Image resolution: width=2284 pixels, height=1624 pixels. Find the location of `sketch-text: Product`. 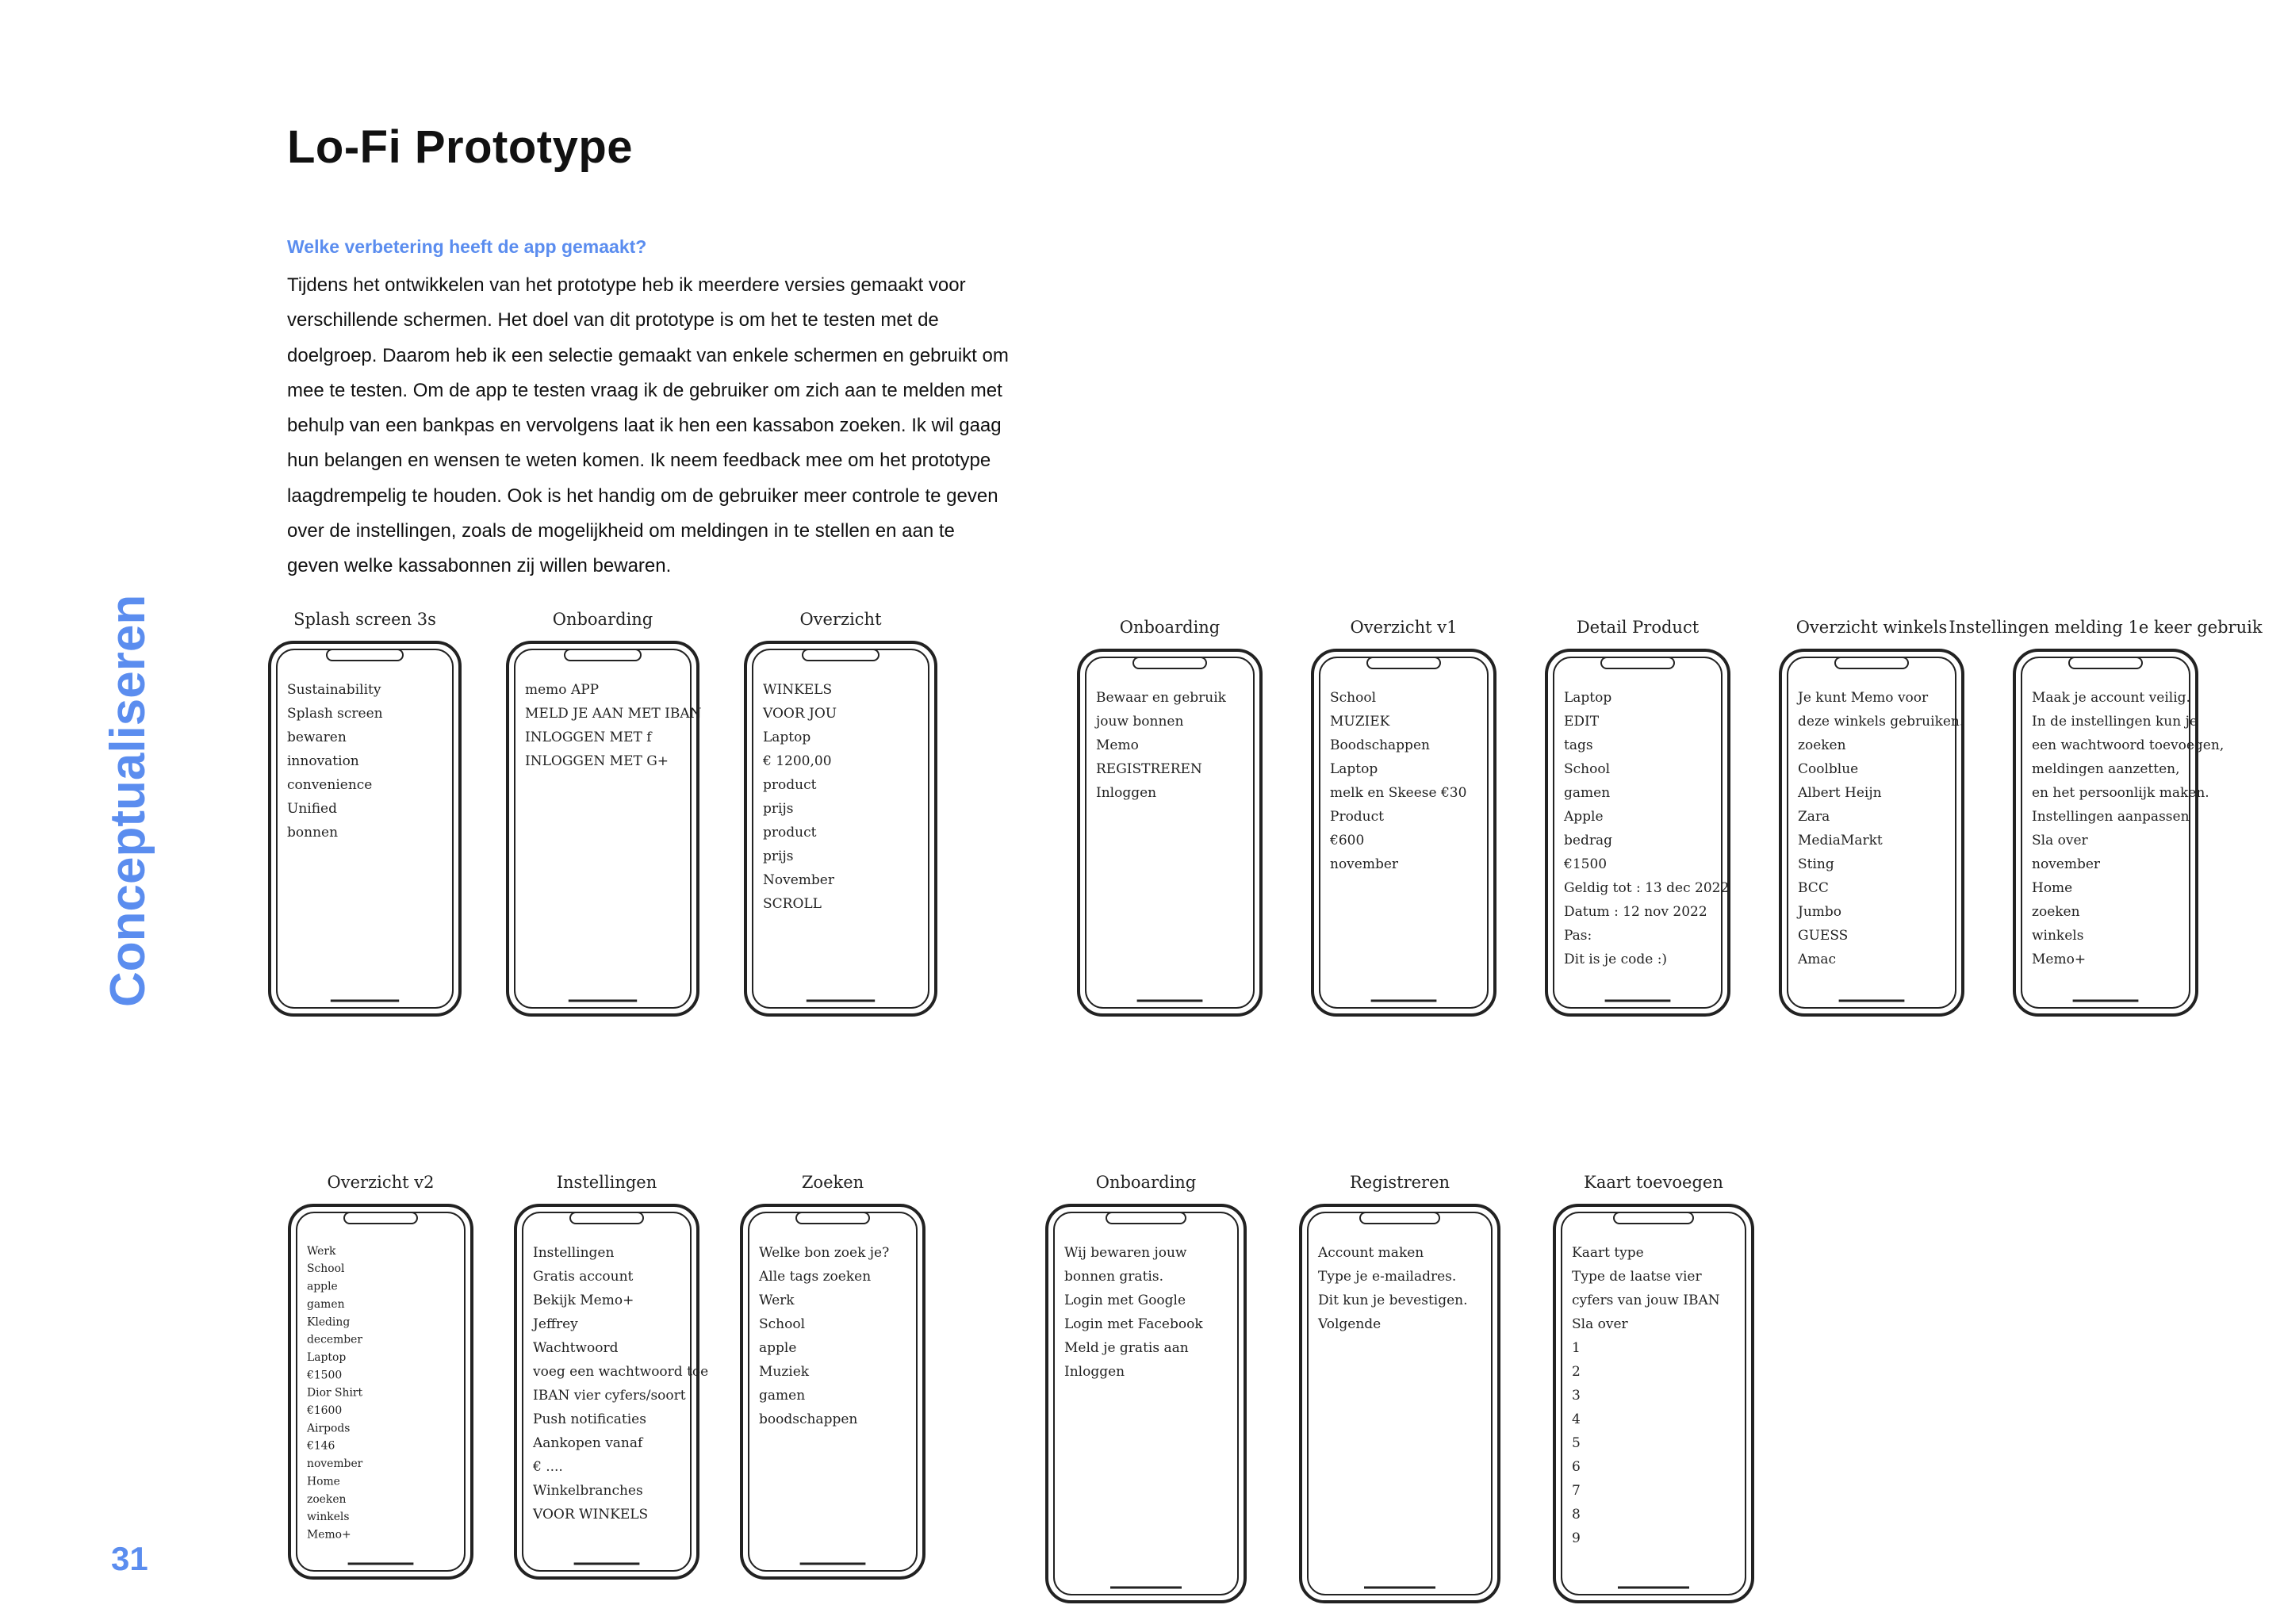

sketch-text: Product is located at coordinates (1357, 817).